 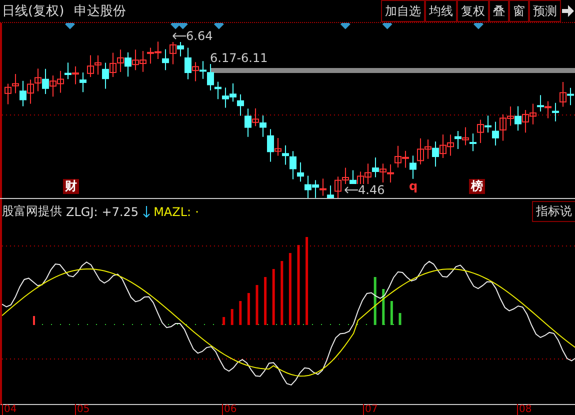 What do you see at coordinates (441, 11) in the screenshot?
I see `toolbar-button: 均线` at bounding box center [441, 11].